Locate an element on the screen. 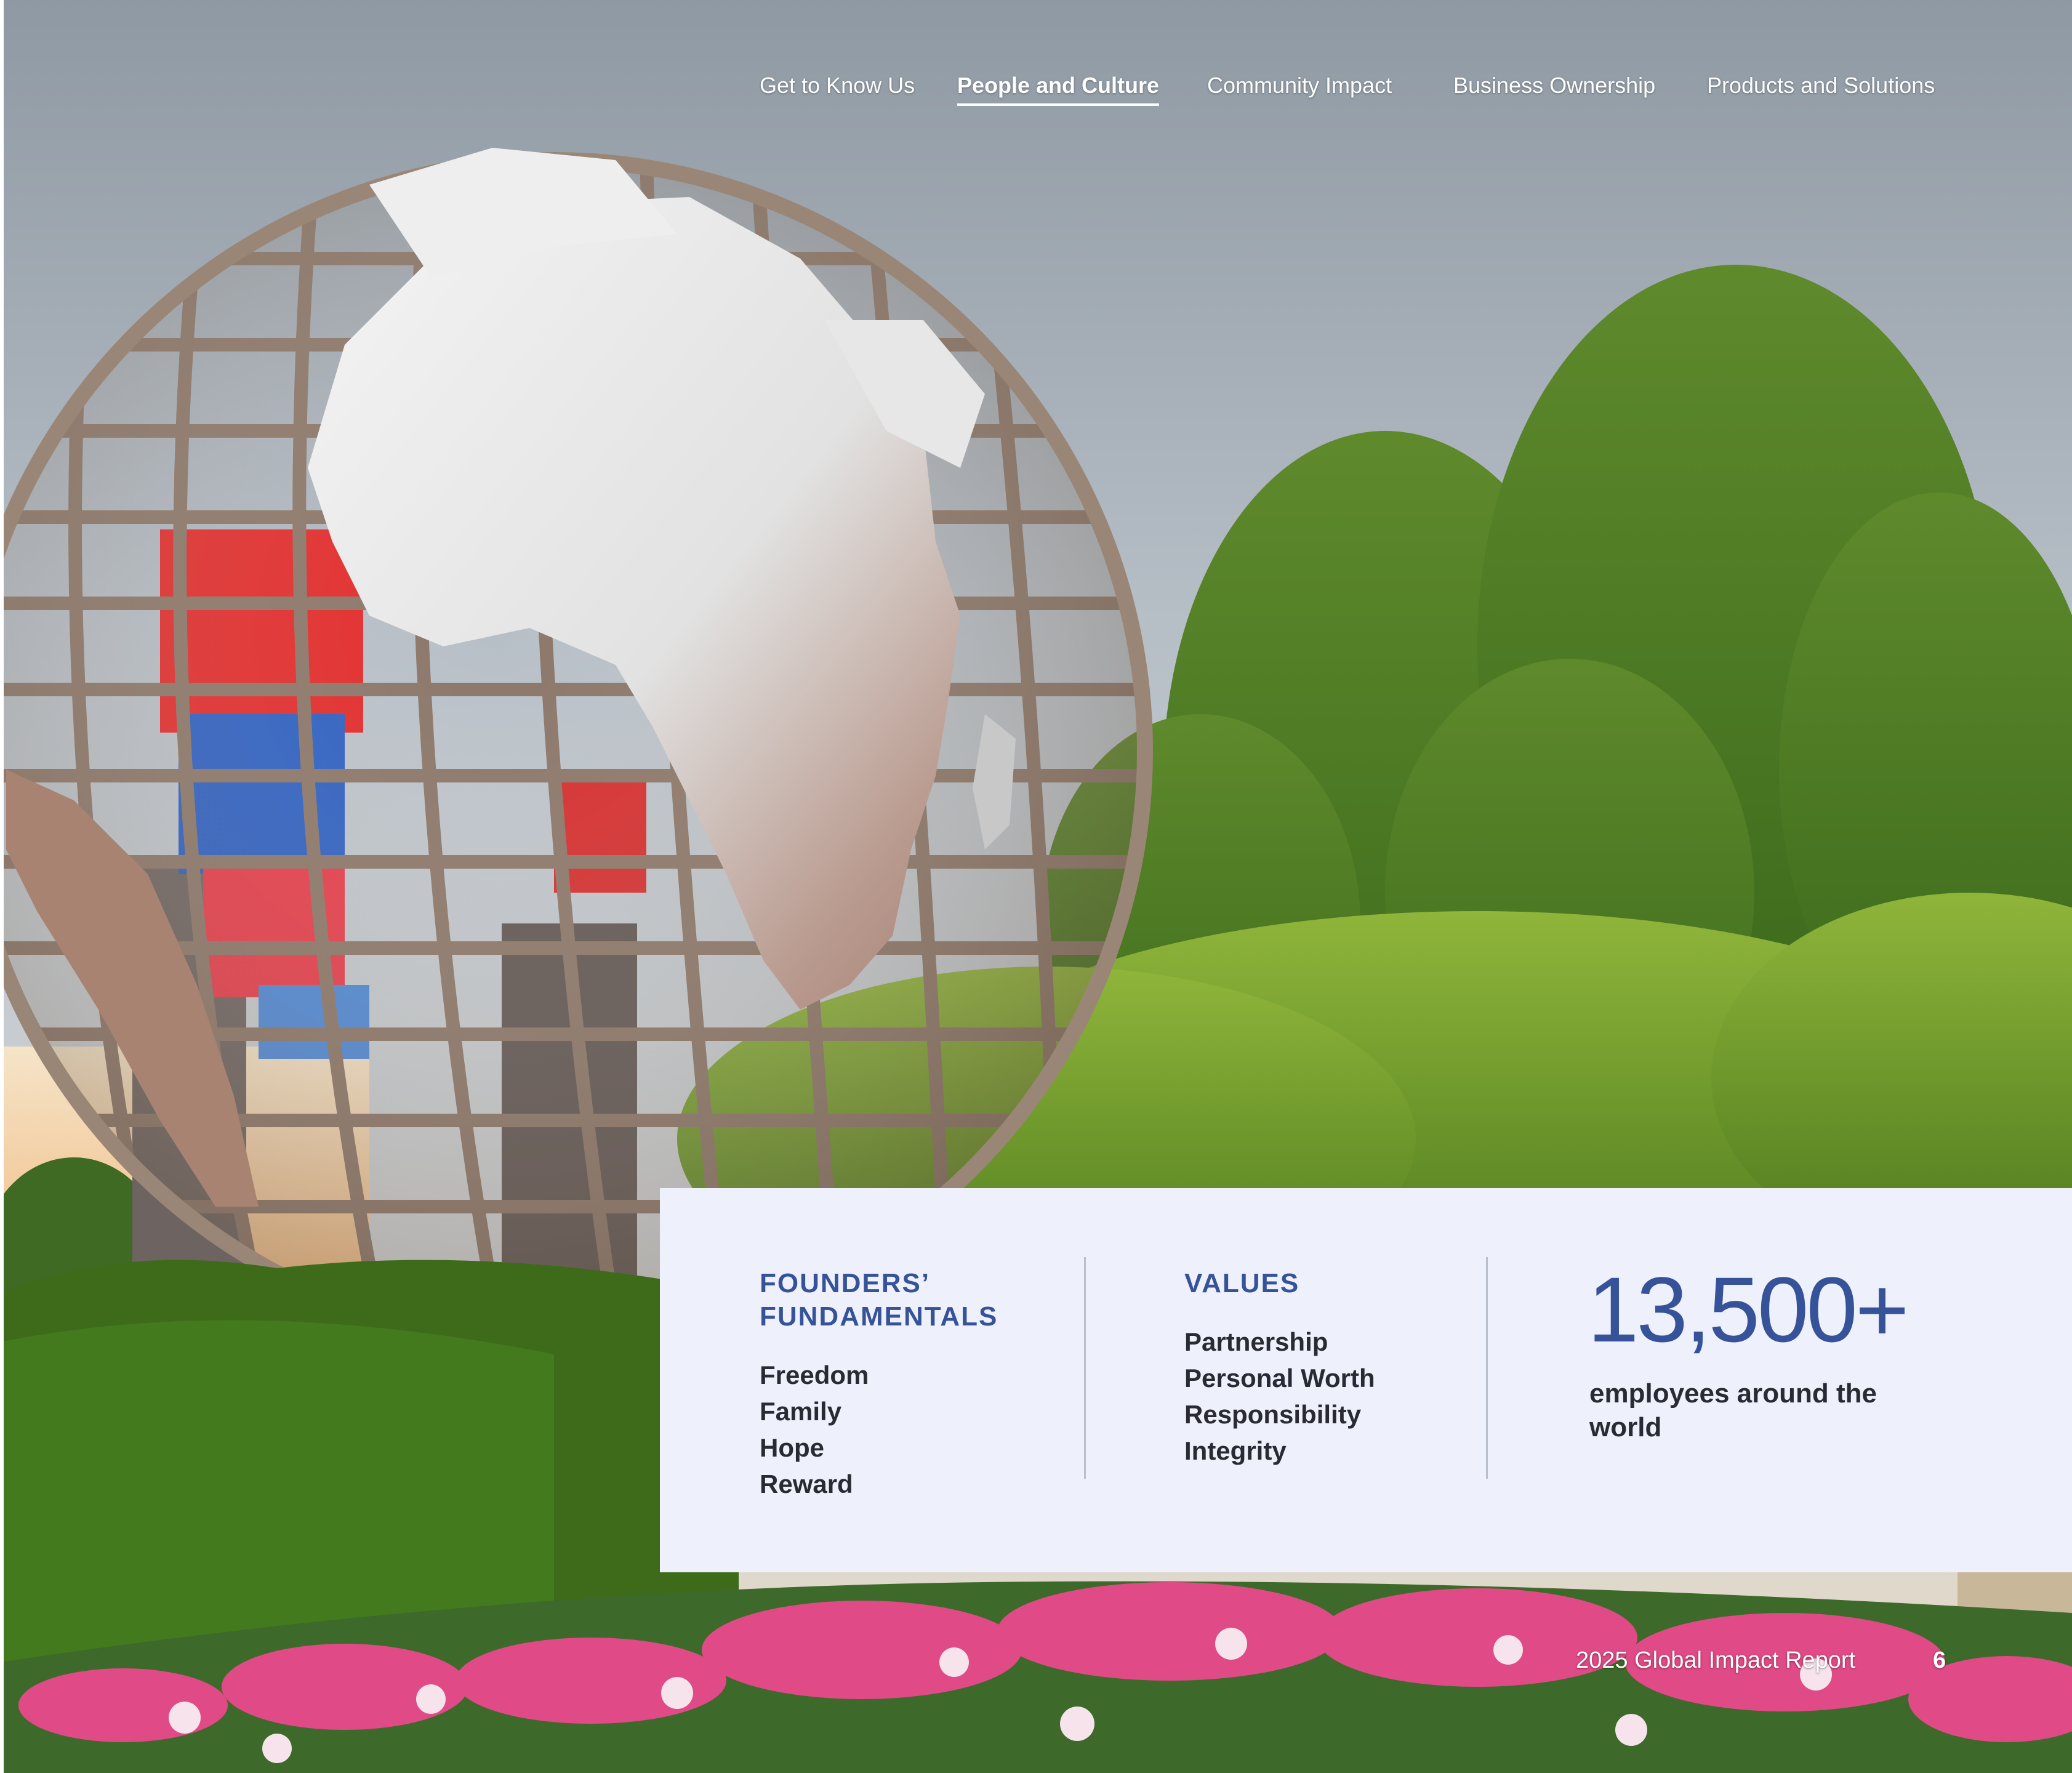 The width and height of the screenshot is (2072, 1773). nav-people-and-culture: People and Culture is located at coordinates (1058, 89).